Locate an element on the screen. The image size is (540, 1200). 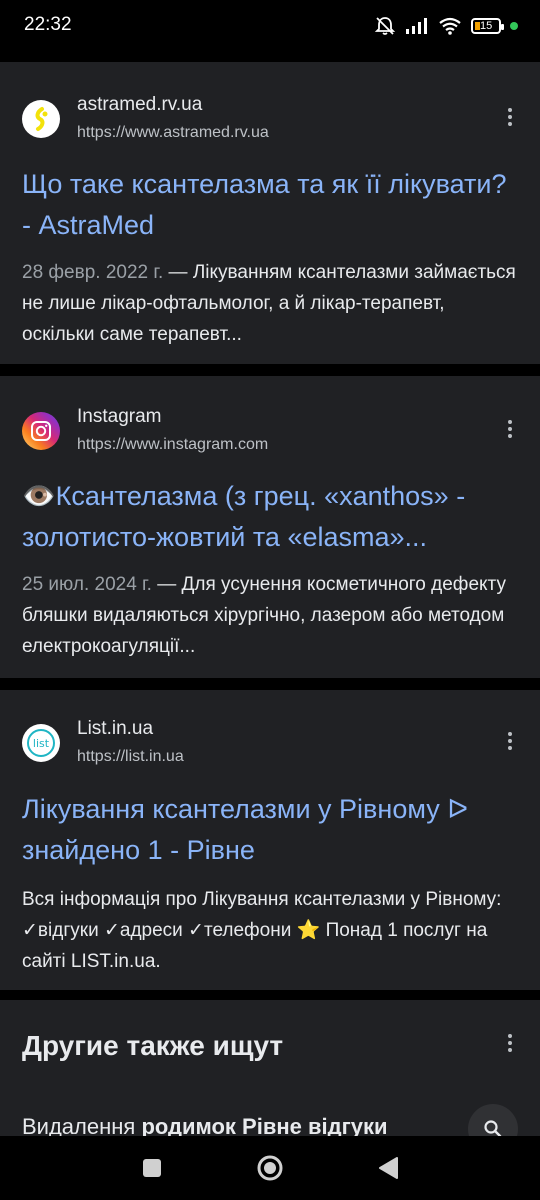
result-header: Instagram https://www.instagram.com is located at coordinates (272, 432).